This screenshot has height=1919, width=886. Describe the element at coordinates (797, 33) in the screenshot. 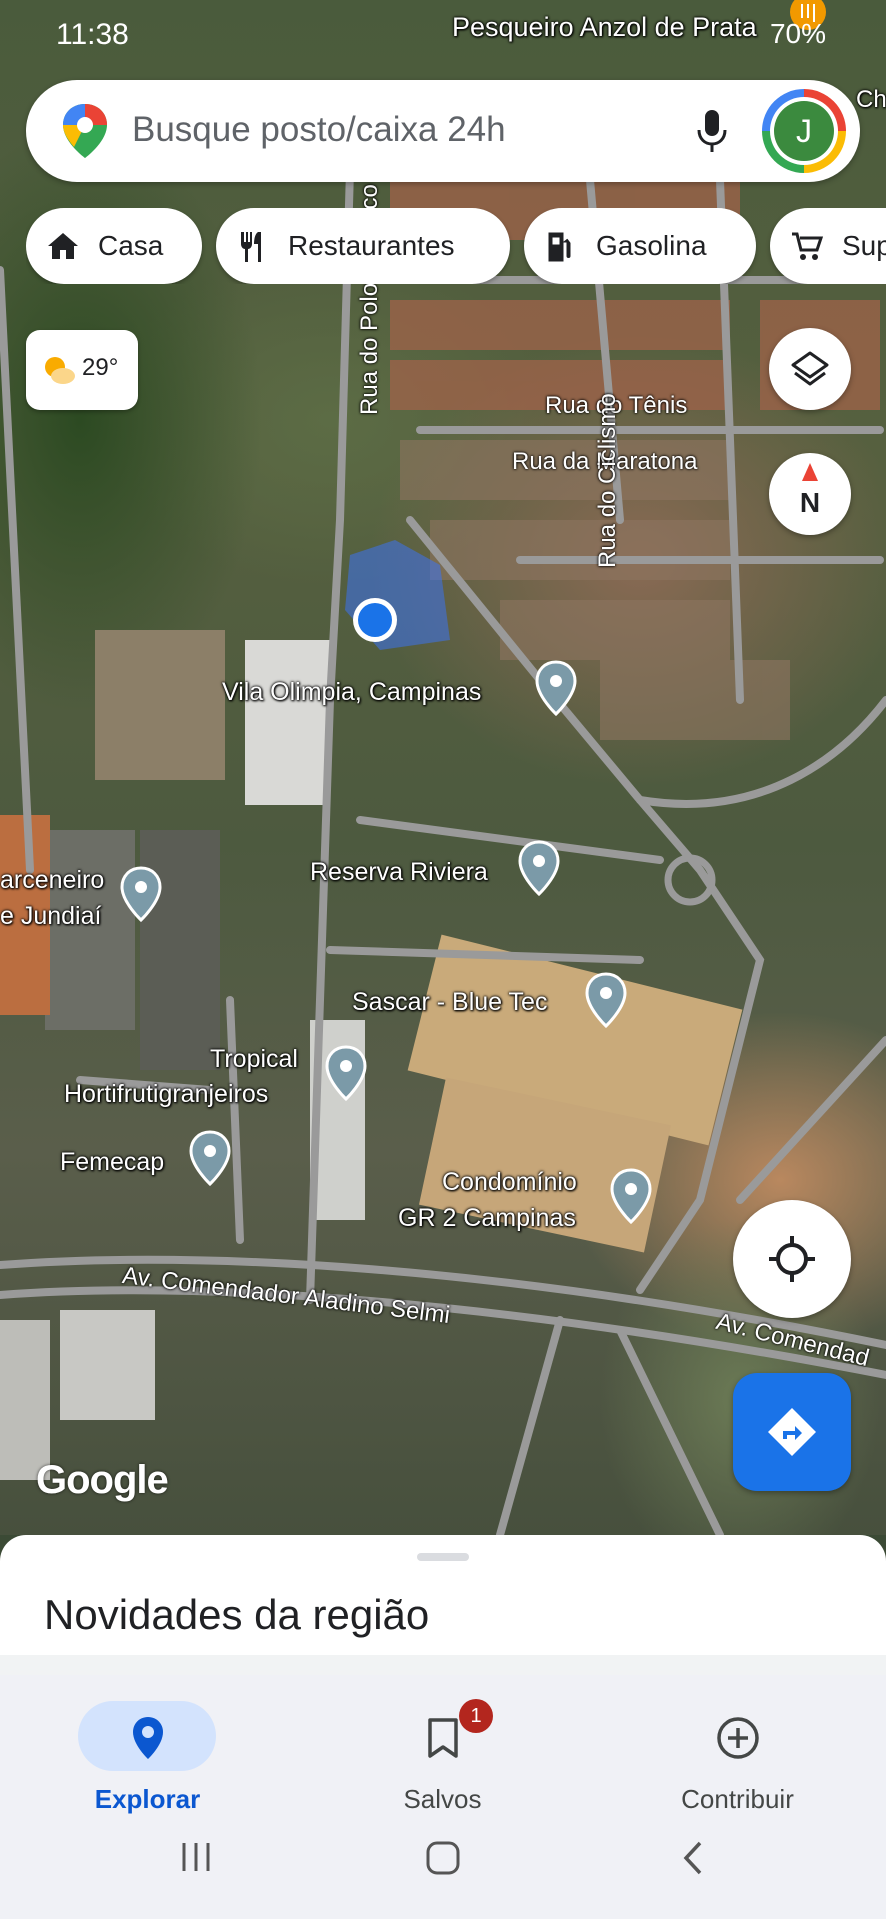

I see `status-battery: 70%` at that location.